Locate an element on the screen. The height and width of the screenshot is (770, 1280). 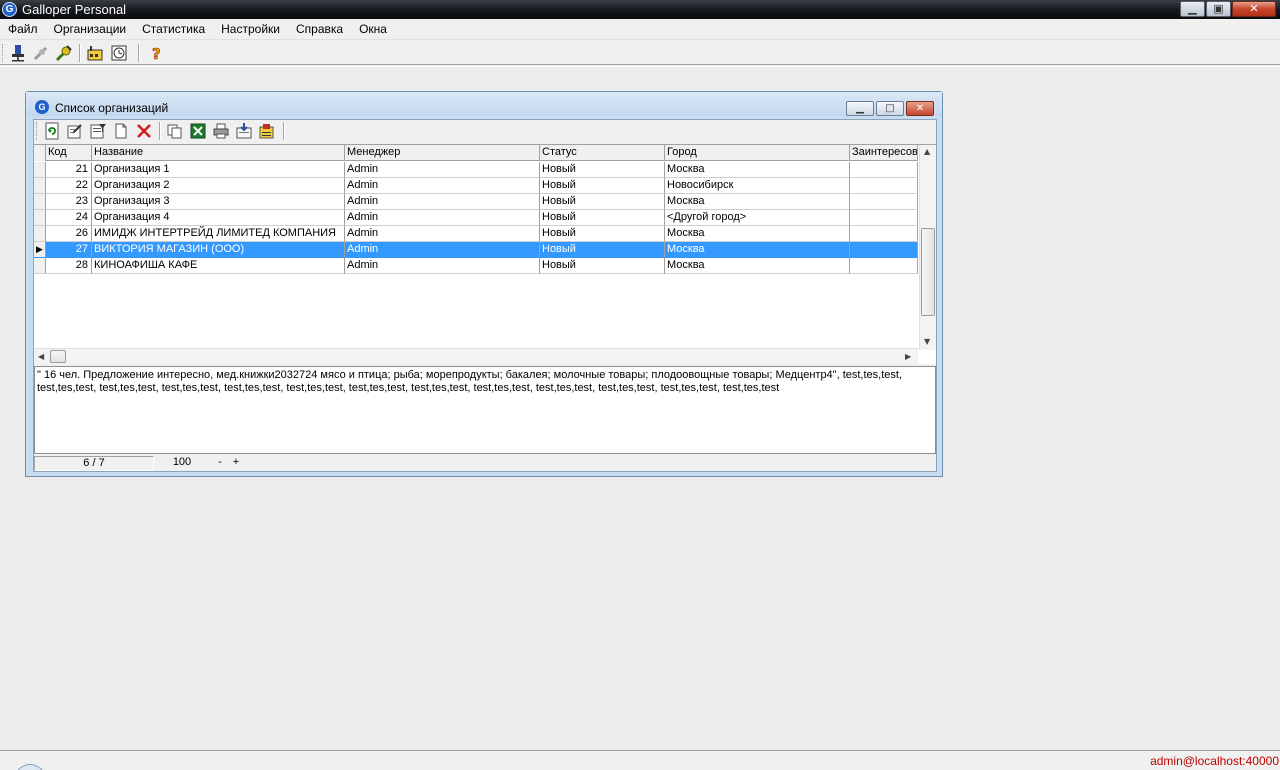
help-icon: ? is located at coordinates (156, 53).